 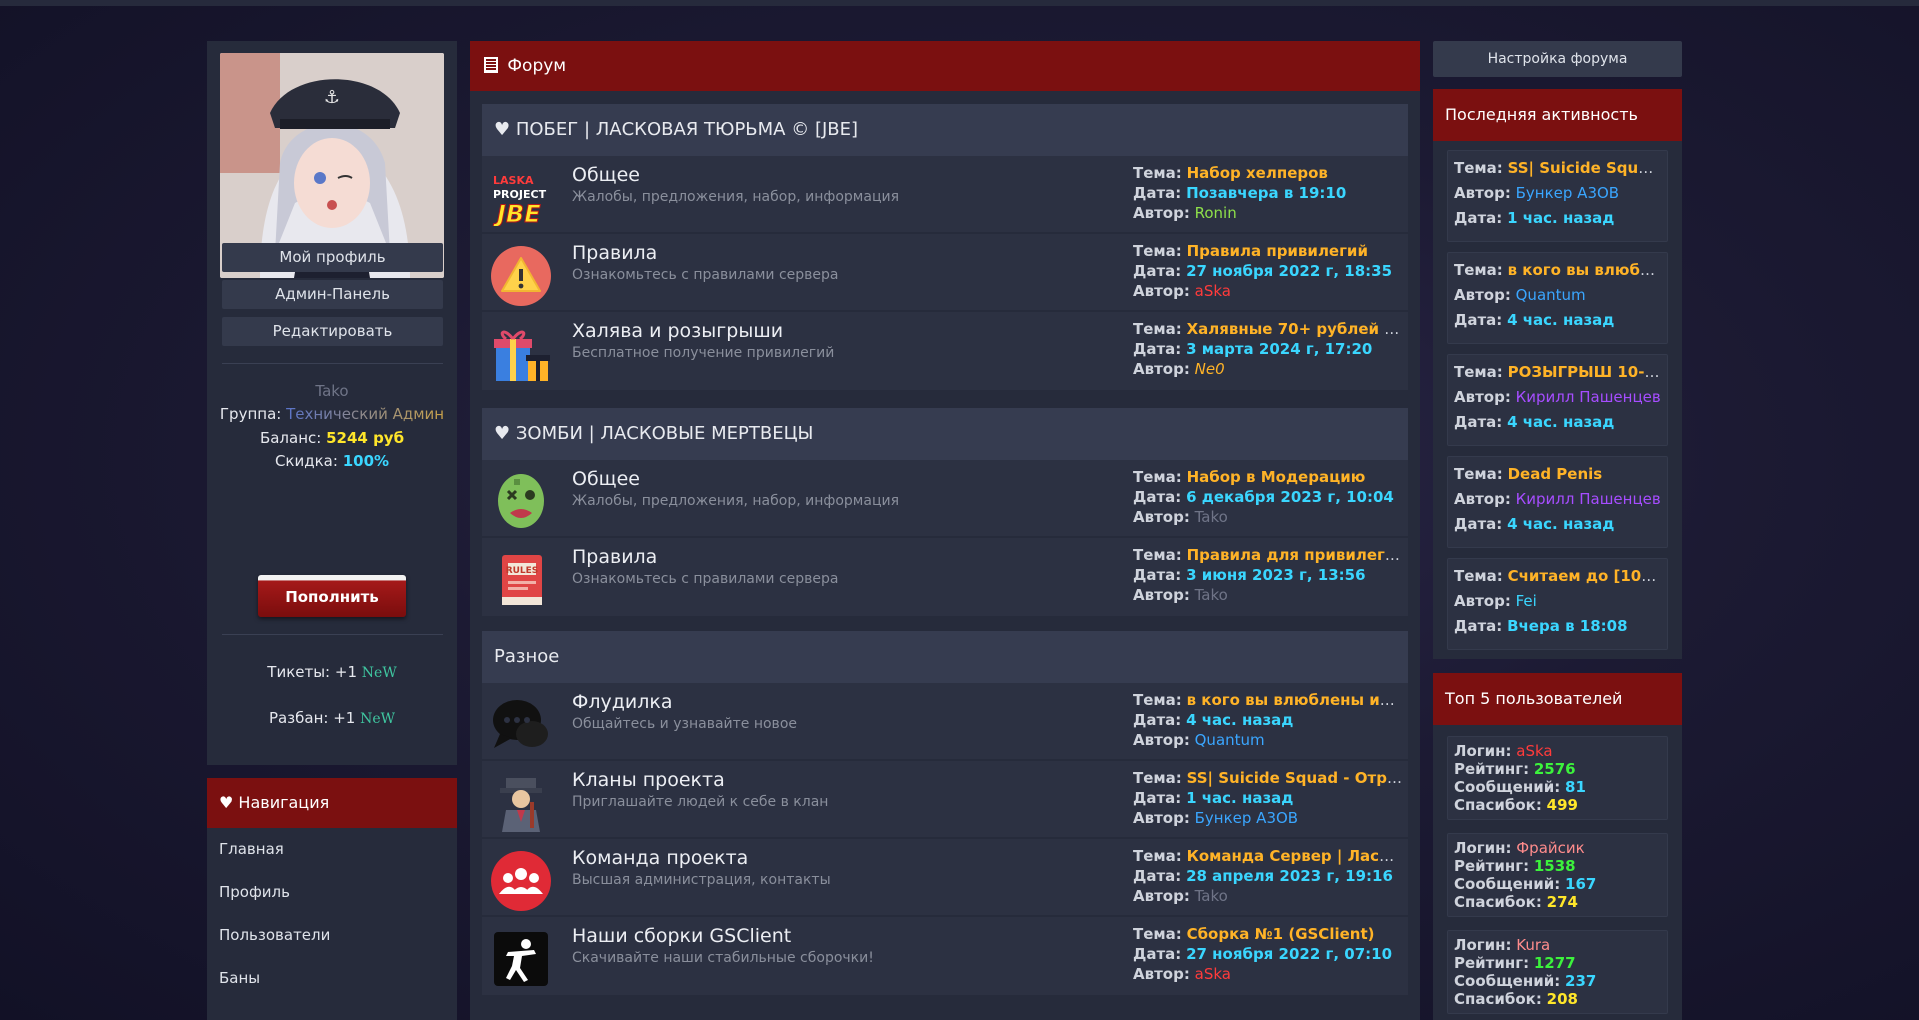 What do you see at coordinates (945, 66) in the screenshot?
I see `forum-header: Форум` at bounding box center [945, 66].